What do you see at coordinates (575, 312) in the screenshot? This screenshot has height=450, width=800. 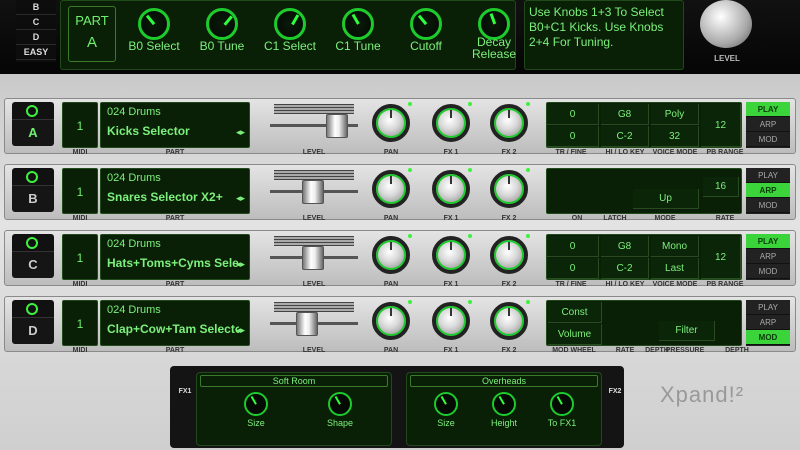 I see `mod-wheel-value: Const` at bounding box center [575, 312].